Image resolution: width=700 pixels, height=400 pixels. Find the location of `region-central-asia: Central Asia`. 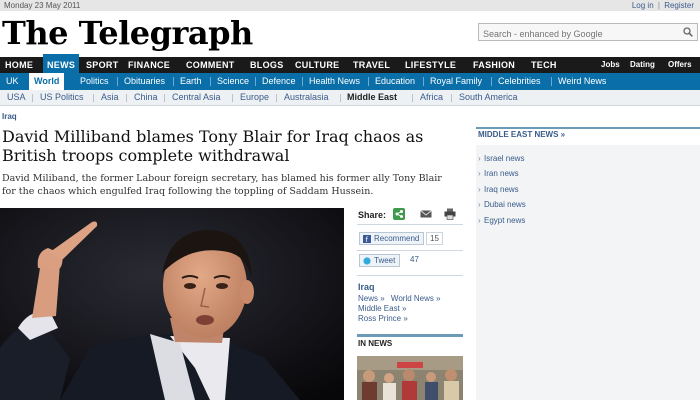

region-central-asia: Central Asia is located at coordinates (196, 97).